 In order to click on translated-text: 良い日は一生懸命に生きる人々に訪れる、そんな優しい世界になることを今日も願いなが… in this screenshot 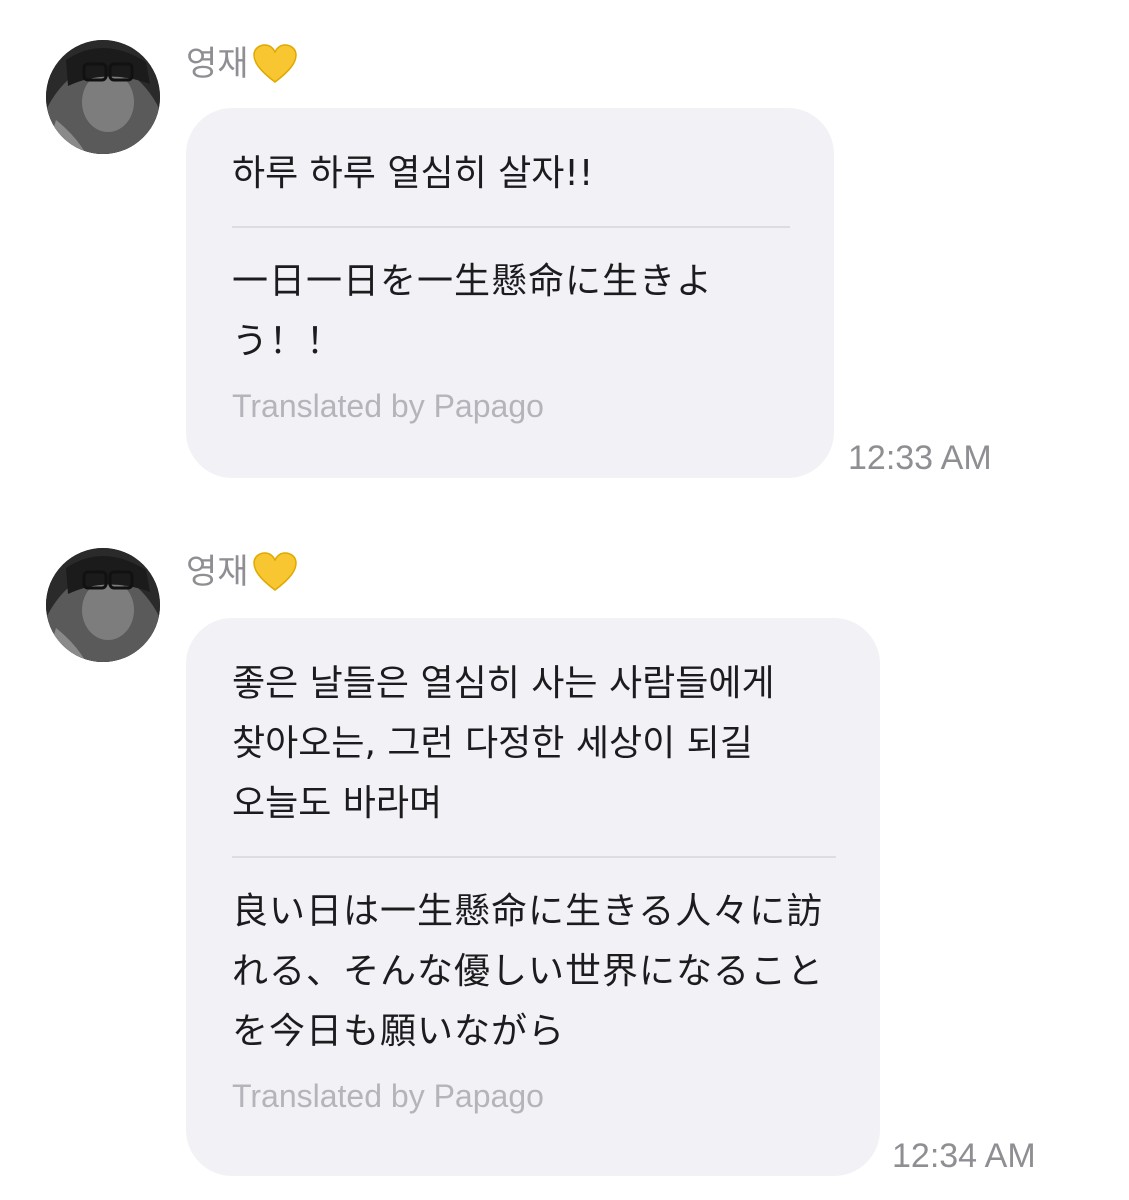, I will do `click(528, 971)`.